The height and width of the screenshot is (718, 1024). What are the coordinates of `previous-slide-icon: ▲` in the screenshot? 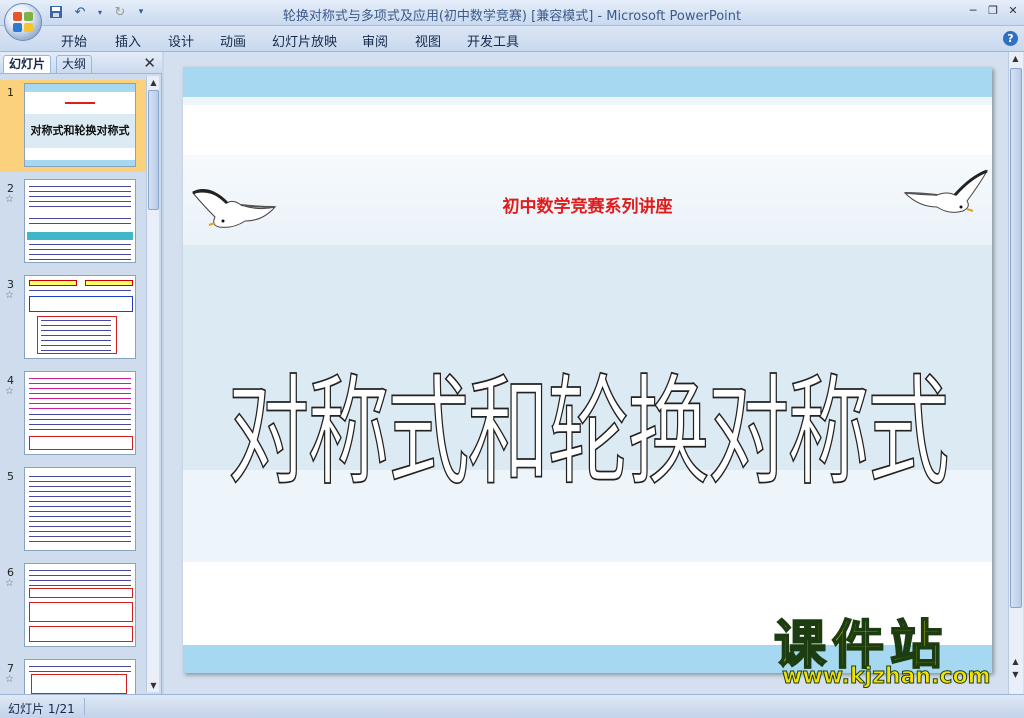 It's located at (1015, 661).